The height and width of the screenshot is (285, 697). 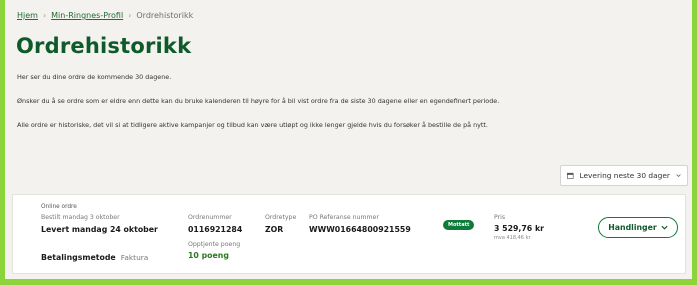 I want to click on breadcrumb: Hjem › Min-Ringnes-Profil › Ordrehistorikk, so click(x=105, y=15).